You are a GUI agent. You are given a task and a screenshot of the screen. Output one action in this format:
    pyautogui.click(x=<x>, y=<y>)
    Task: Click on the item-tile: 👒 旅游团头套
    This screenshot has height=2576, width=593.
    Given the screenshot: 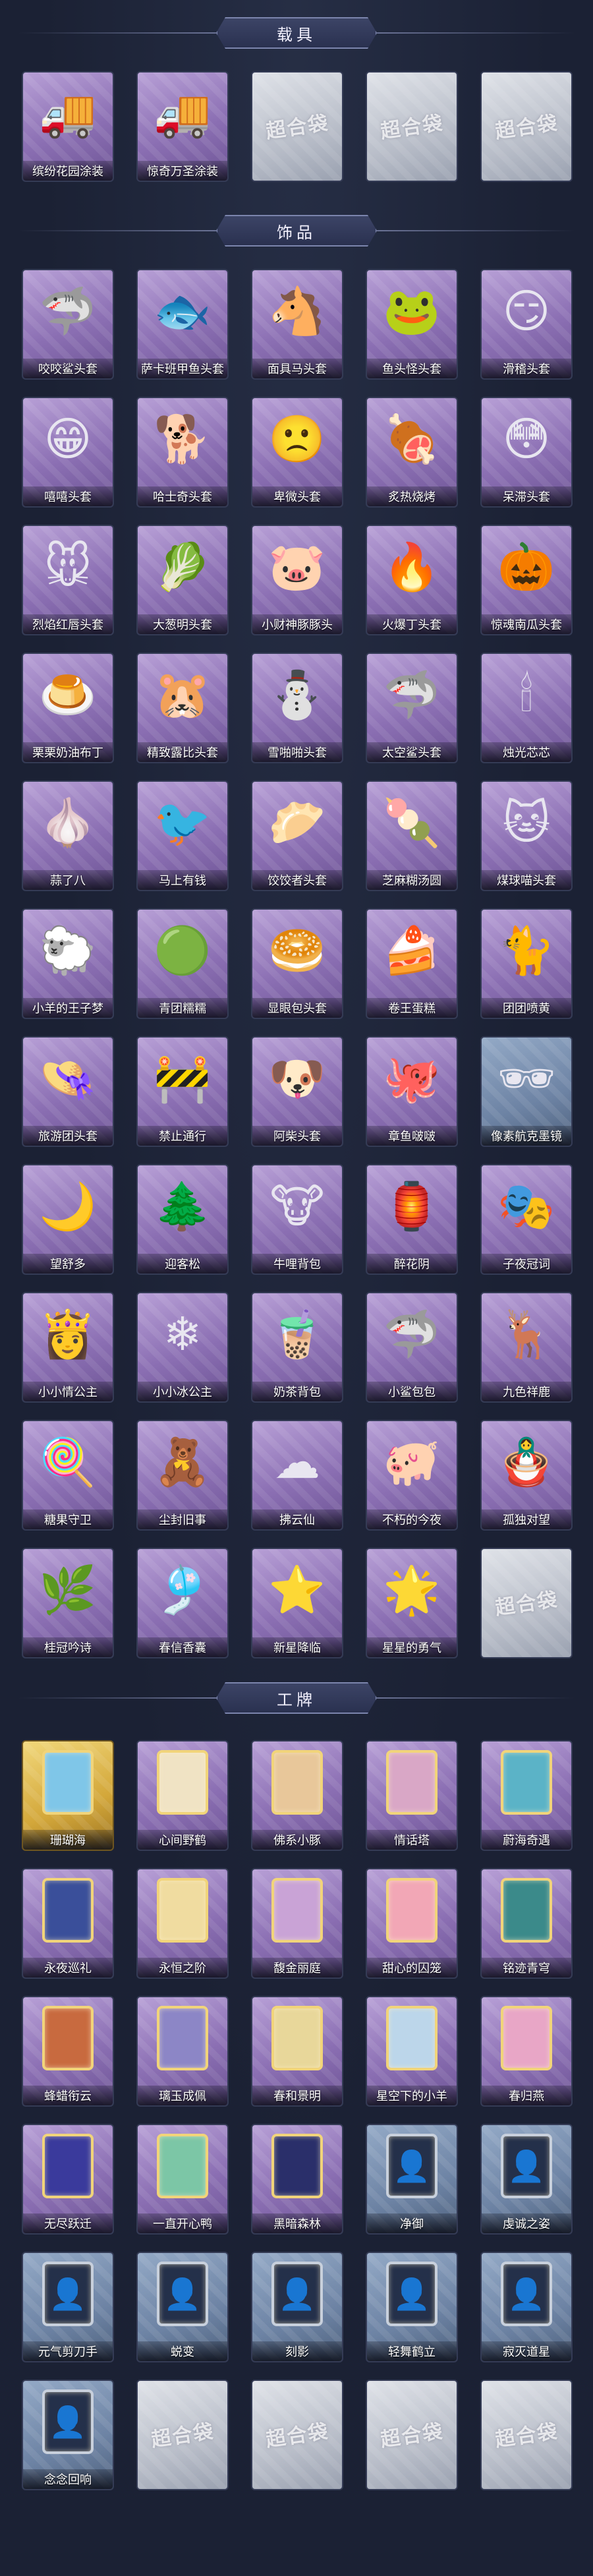 What is the action you would take?
    pyautogui.click(x=68, y=1091)
    